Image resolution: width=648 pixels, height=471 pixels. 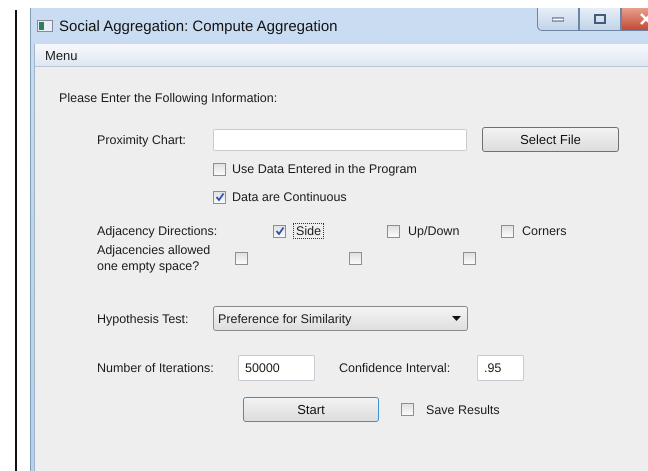 What do you see at coordinates (550, 139) in the screenshot?
I see `select-file-button: Select File` at bounding box center [550, 139].